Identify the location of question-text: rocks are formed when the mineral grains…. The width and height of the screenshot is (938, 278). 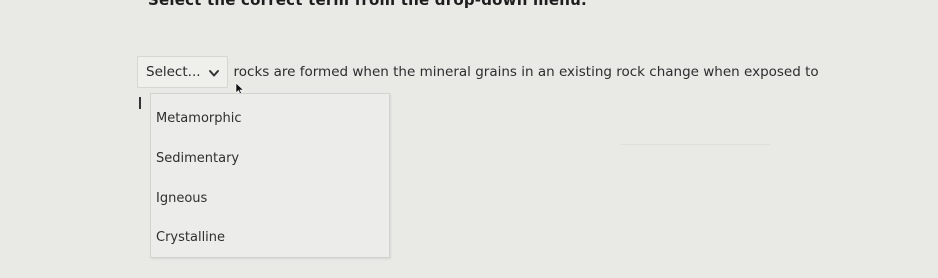
(526, 72).